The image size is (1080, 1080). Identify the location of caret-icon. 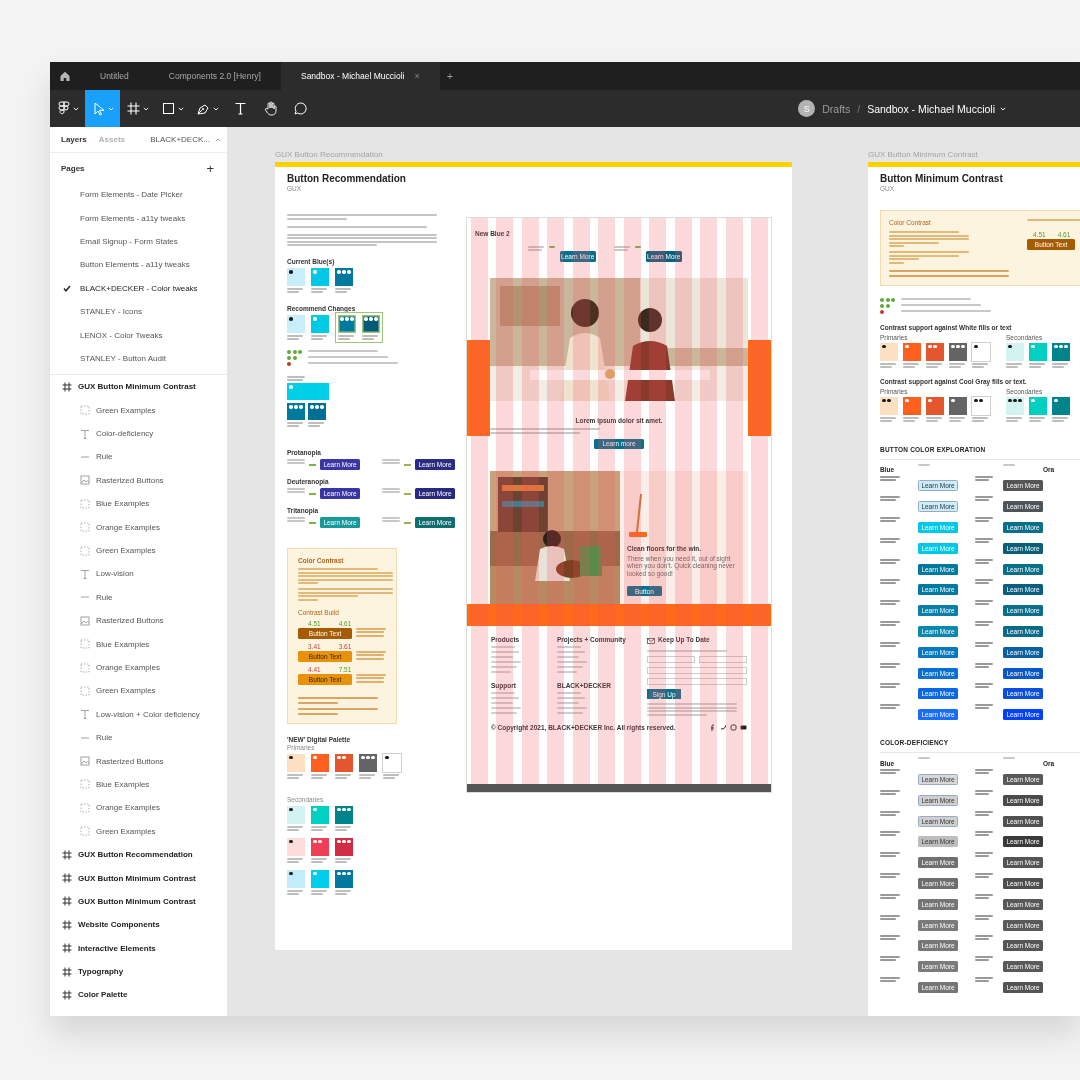
(218, 139).